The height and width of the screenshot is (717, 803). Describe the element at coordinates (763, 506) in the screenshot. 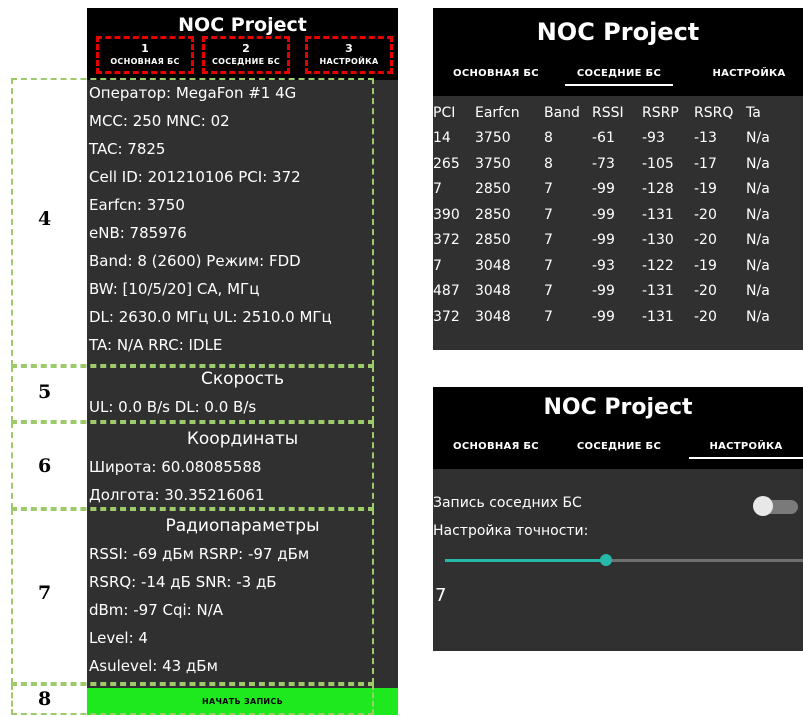

I see `toggle-knob` at that location.